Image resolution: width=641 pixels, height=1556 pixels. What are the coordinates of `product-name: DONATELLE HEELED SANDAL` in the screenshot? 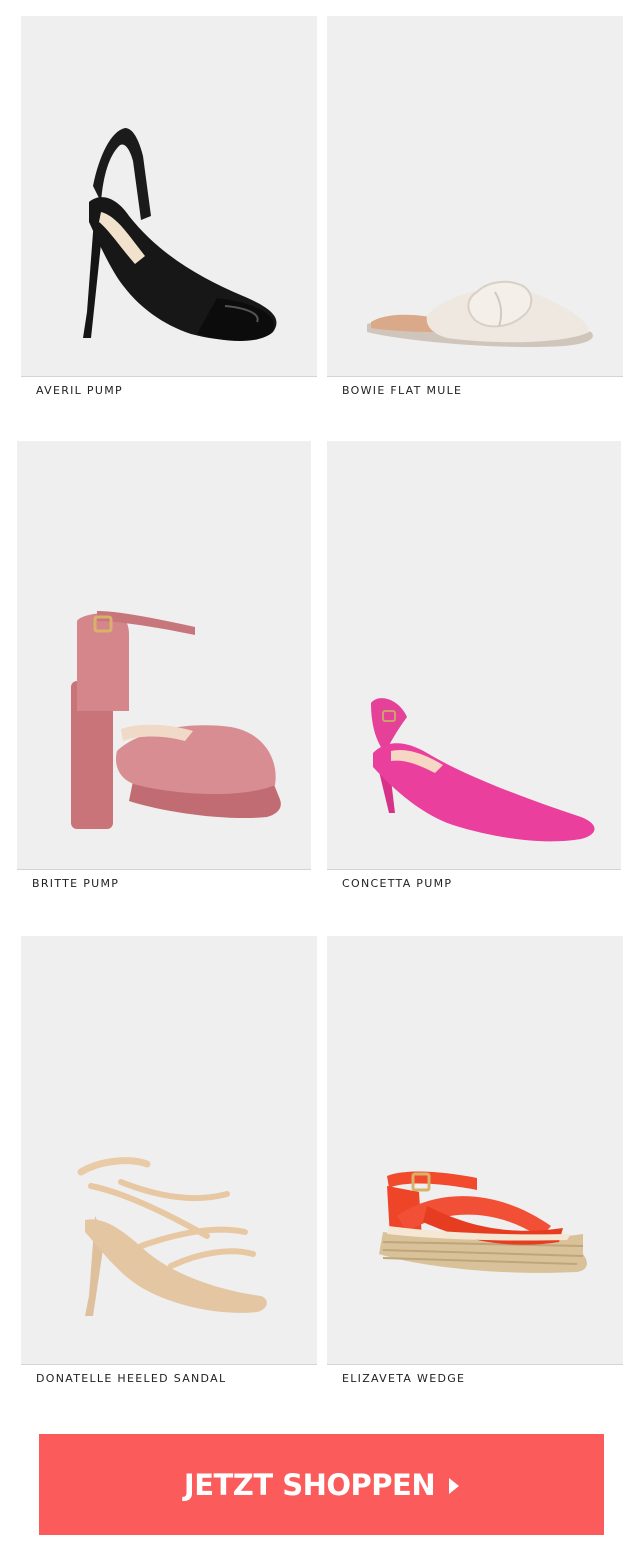 It's located at (169, 1378).